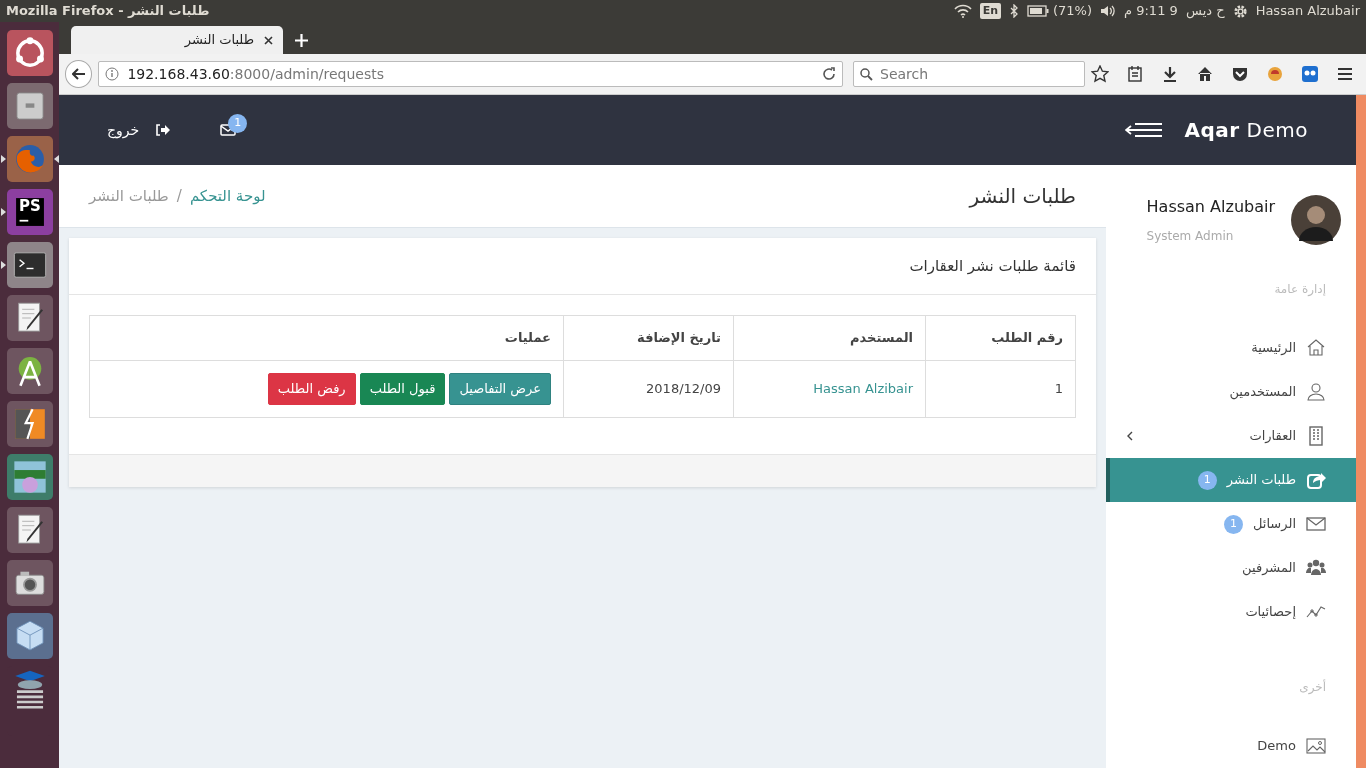 The width and height of the screenshot is (1366, 768). I want to click on logout-link: خروج, so click(139, 130).